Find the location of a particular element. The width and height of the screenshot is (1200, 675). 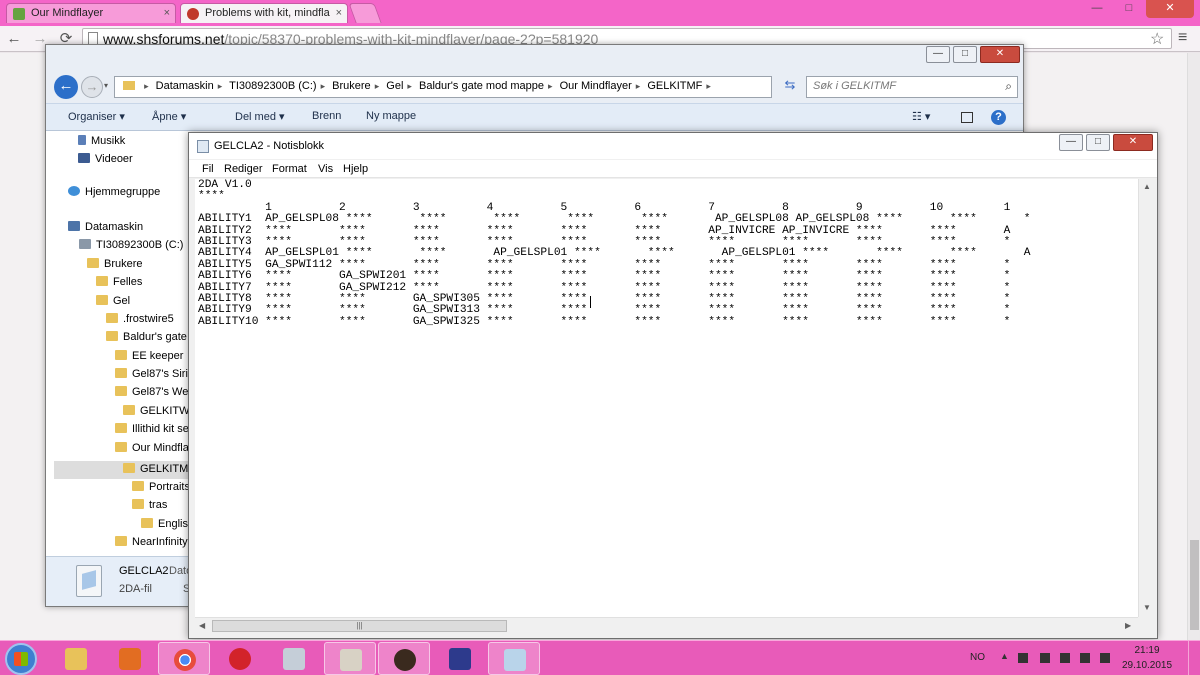

refresh-icon: ⇆ is located at coordinates (790, 87).